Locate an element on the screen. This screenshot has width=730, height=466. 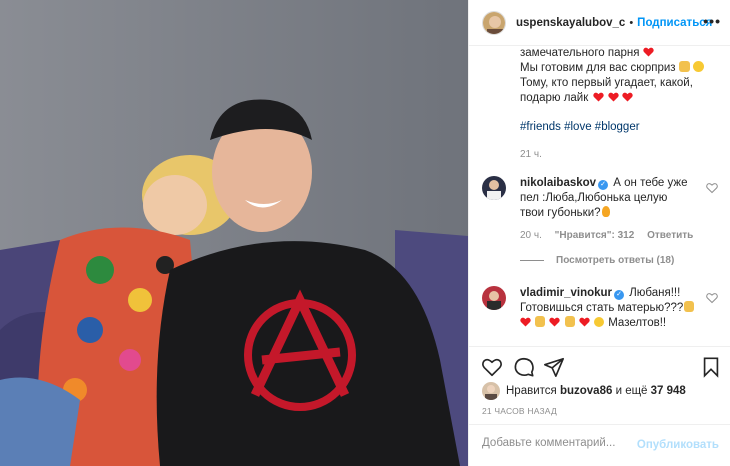
add-comment-bar: Опубликовать is located at coordinates (599, 445).